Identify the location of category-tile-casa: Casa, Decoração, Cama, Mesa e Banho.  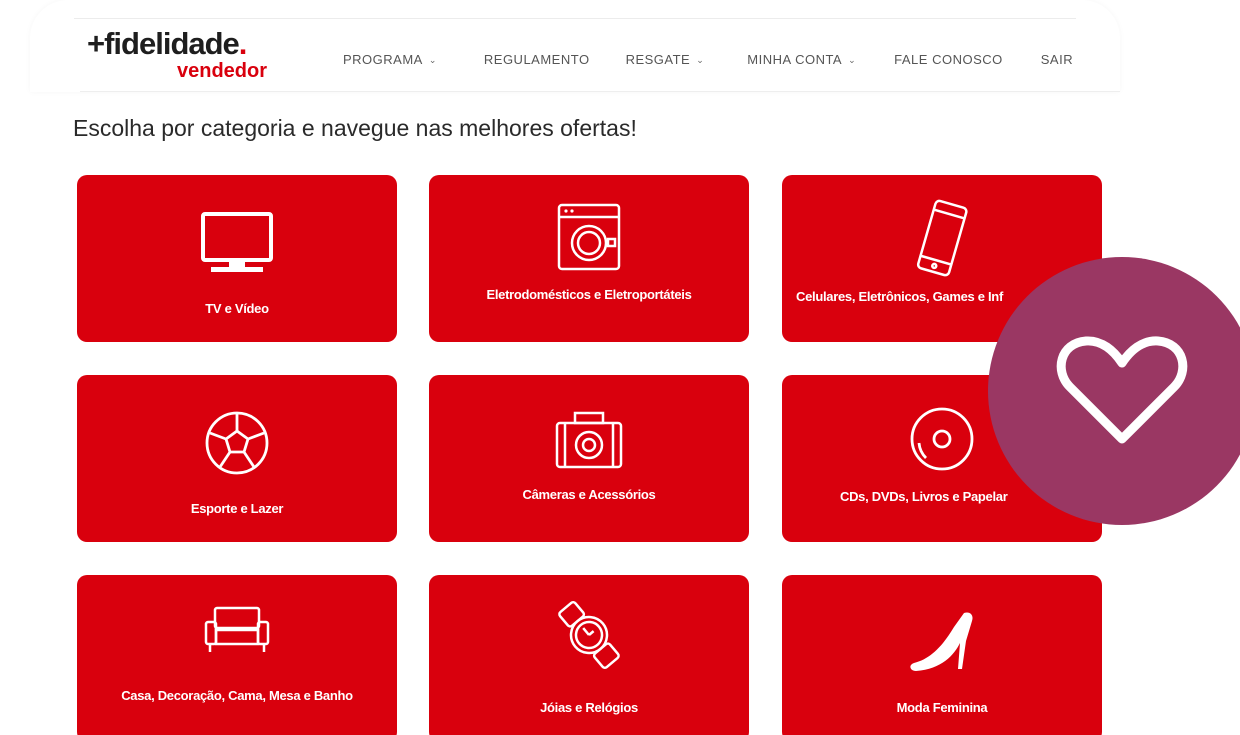
(237, 655).